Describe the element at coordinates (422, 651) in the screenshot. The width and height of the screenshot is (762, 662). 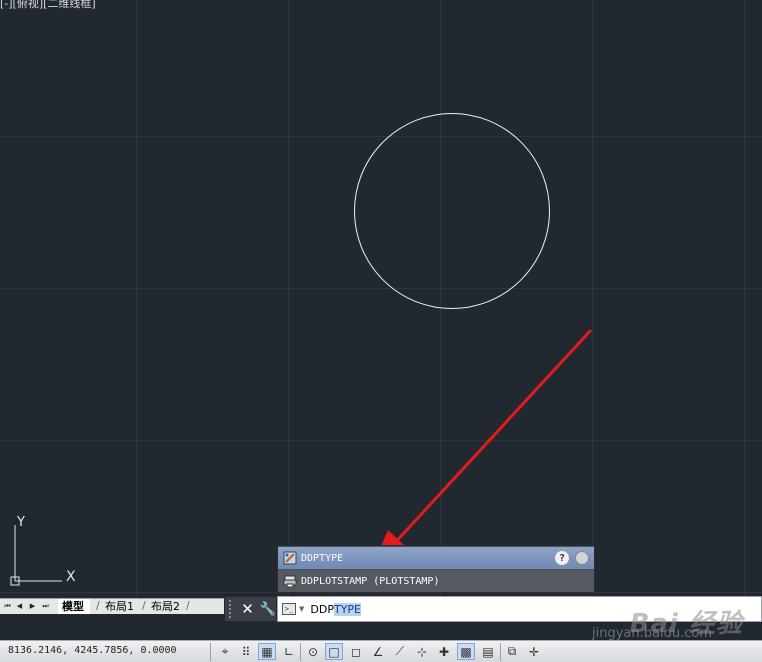
I see `dynamic-input-icon: ⊹` at that location.